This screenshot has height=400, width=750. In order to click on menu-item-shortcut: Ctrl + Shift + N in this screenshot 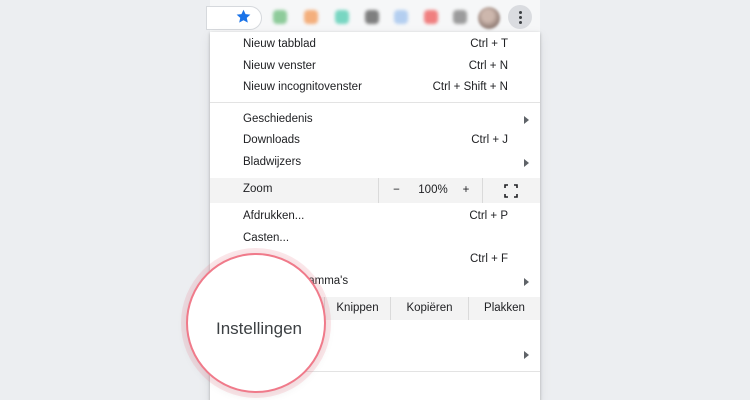, I will do `click(470, 87)`.